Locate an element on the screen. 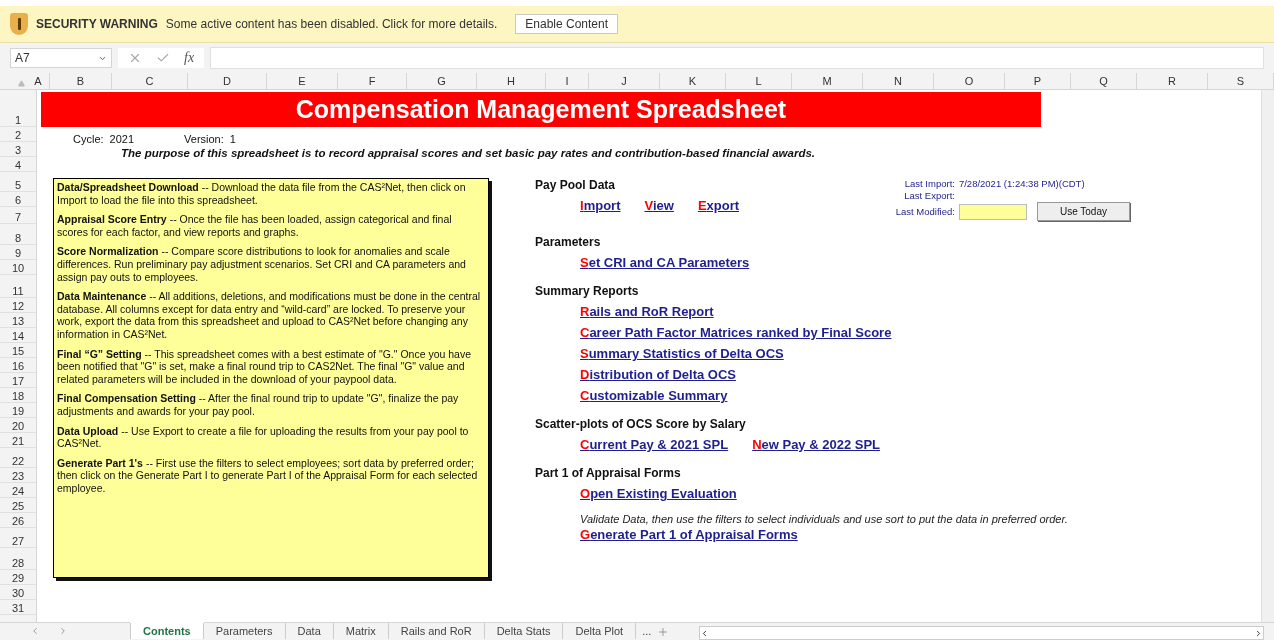  column-header: M is located at coordinates (827, 81).